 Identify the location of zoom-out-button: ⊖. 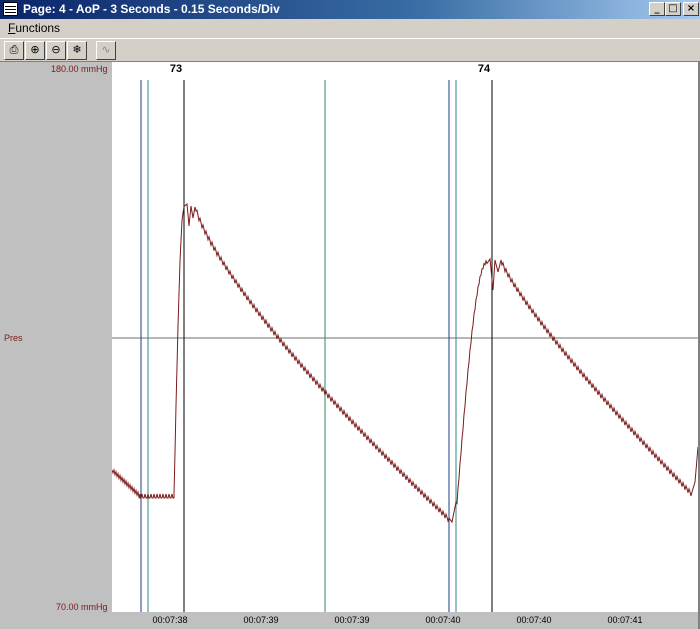
(56, 50).